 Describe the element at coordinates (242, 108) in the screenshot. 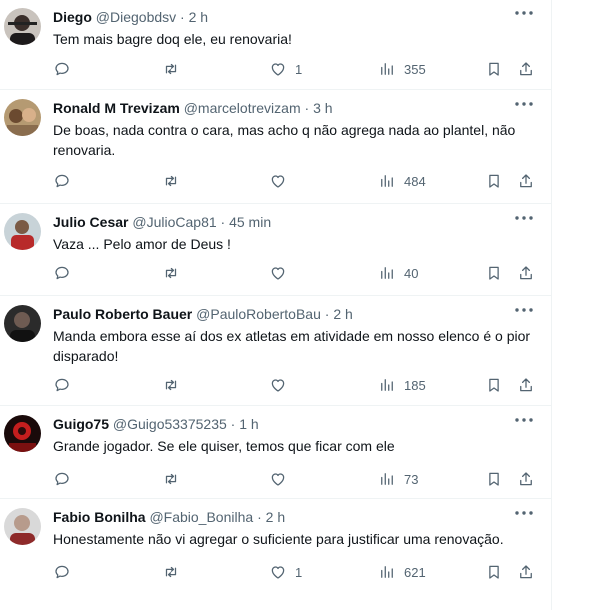

I see `author-handle: @marcelotrevizam` at that location.